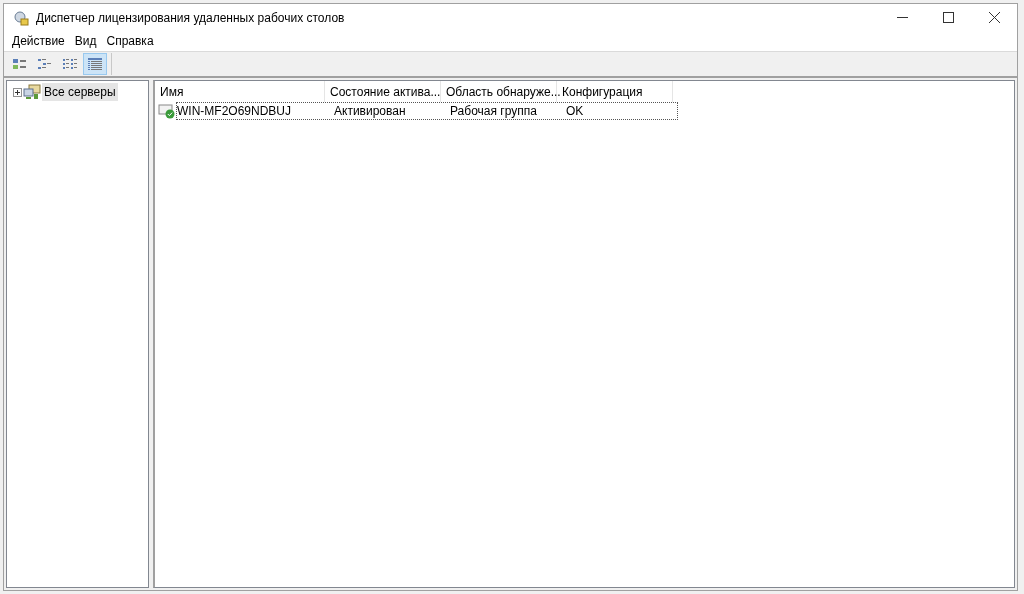 The width and height of the screenshot is (1024, 594). I want to click on table-row: WIN-MF2O69NDBUJ Активирован Рабочая группа OK, so click(427, 111).